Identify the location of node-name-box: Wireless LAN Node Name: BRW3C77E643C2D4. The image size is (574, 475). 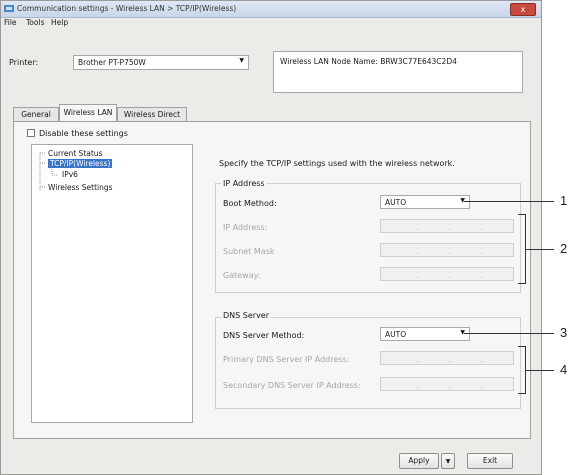
(398, 72).